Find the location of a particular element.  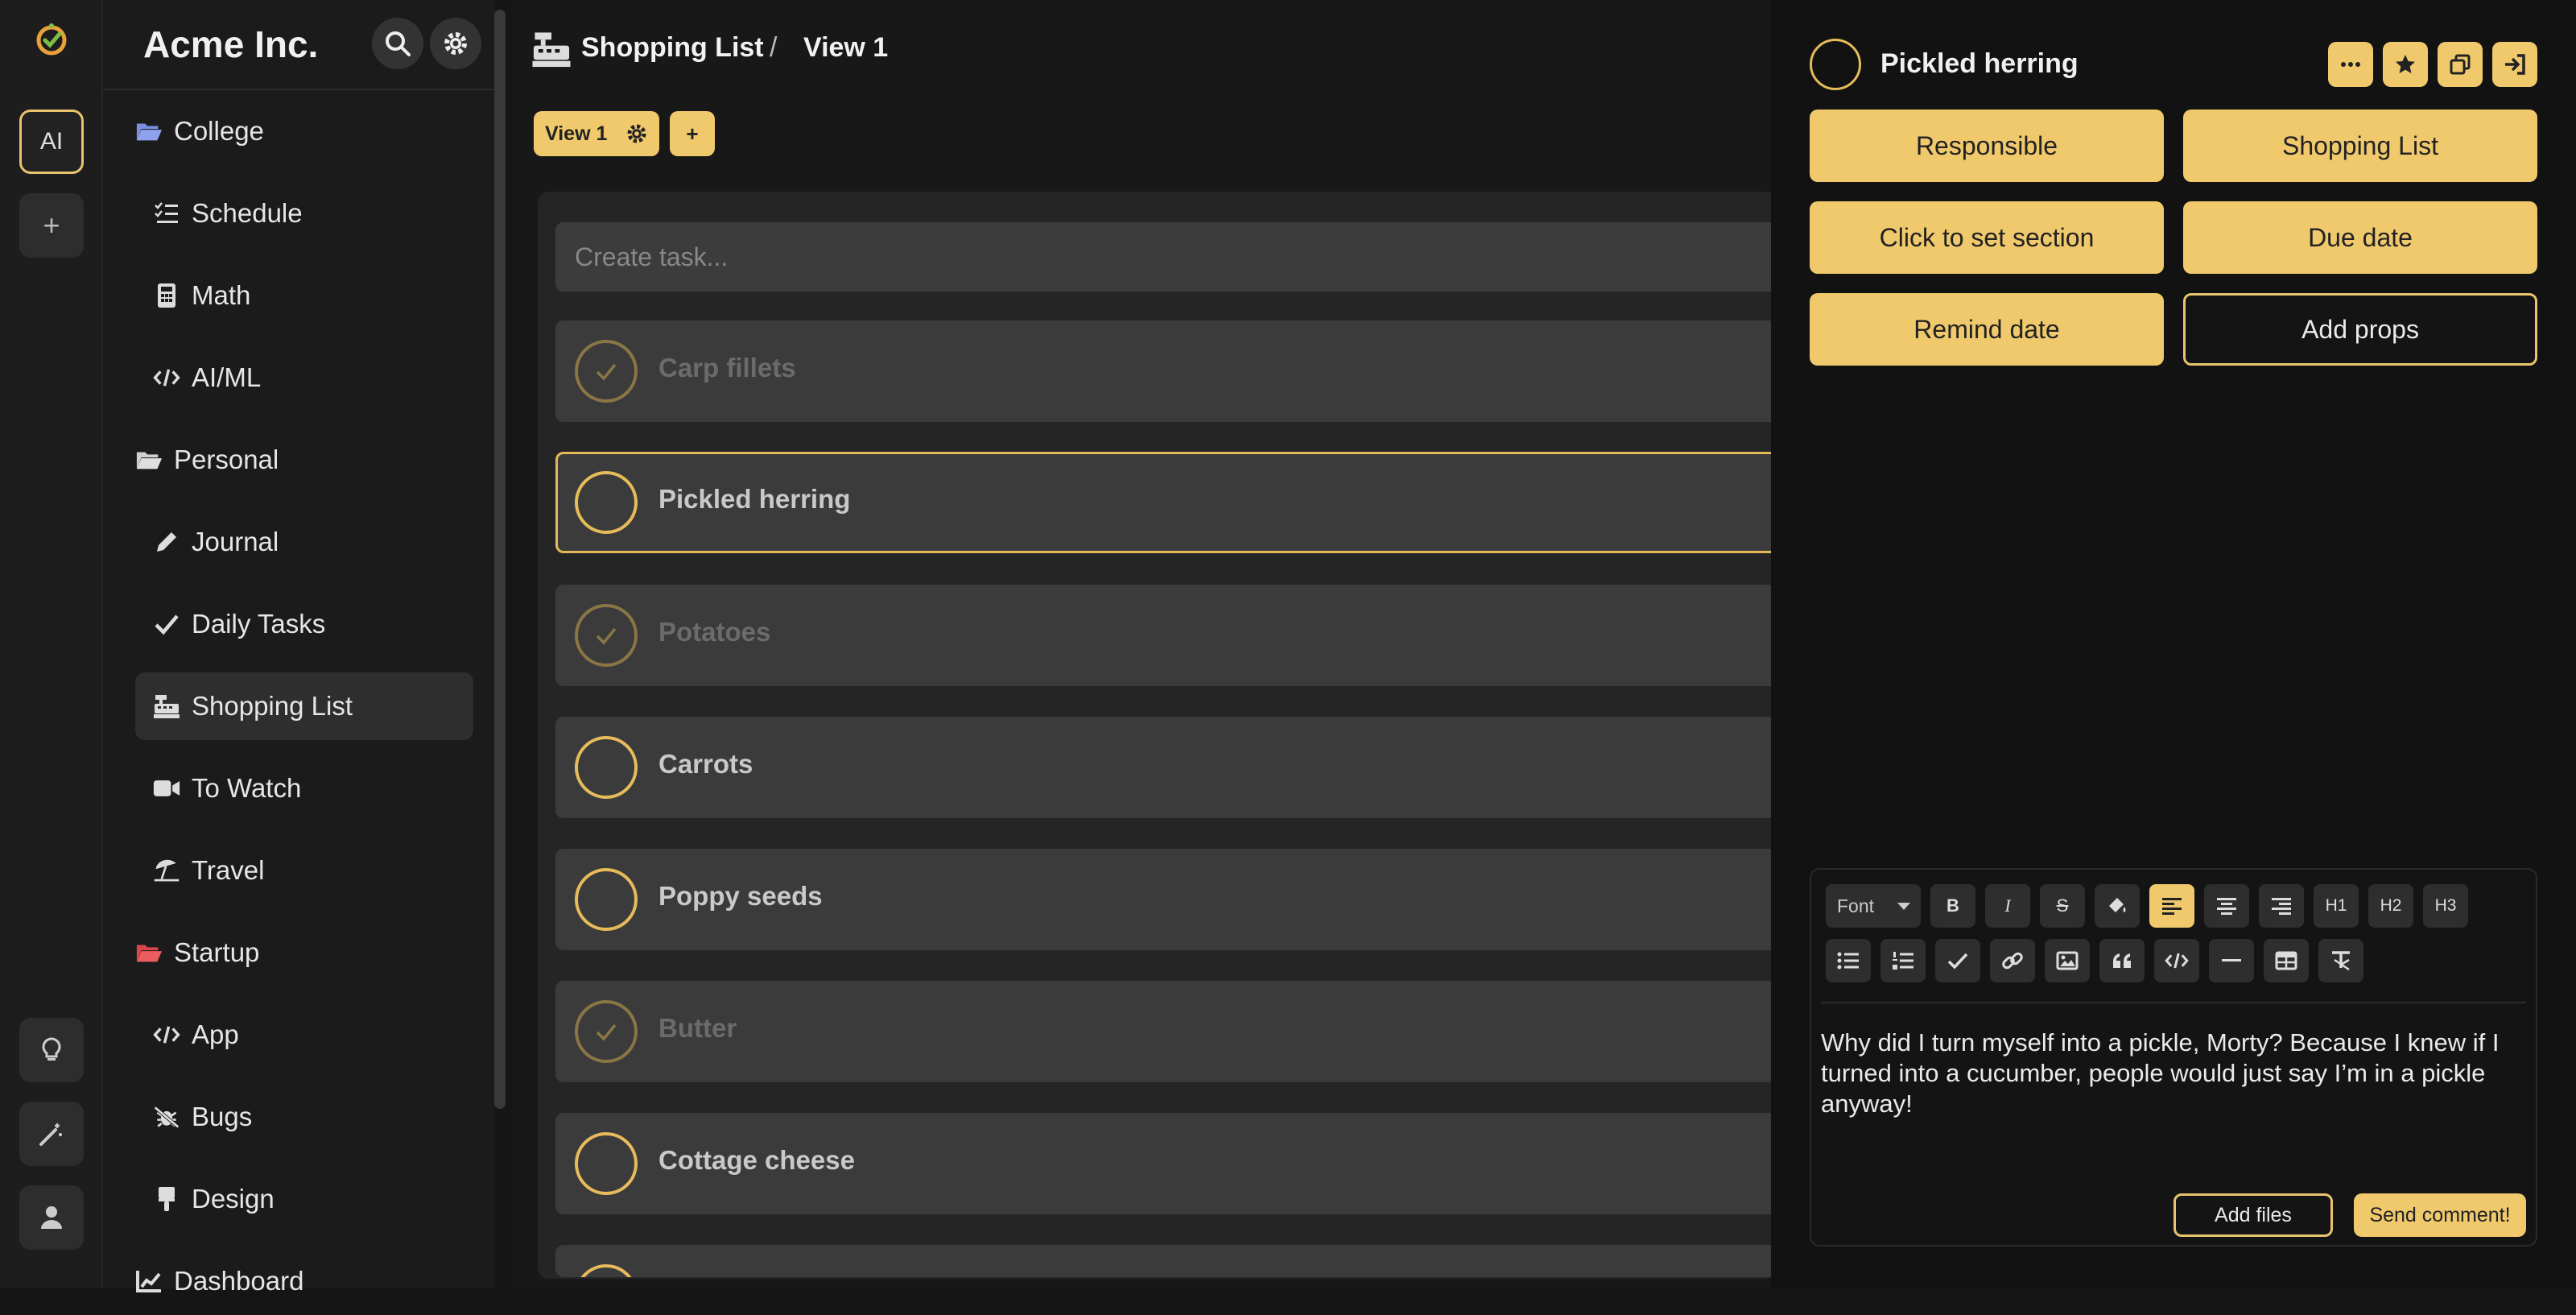

more-button is located at coordinates (2350, 64).